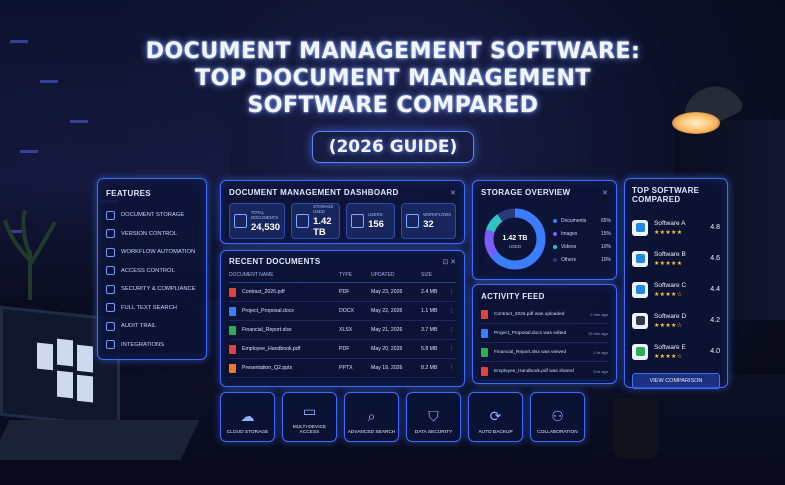 The width and height of the screenshot is (785, 485). What do you see at coordinates (529, 314) in the screenshot?
I see `activity-text: Contract_2026.pdf was uploaded` at bounding box center [529, 314].